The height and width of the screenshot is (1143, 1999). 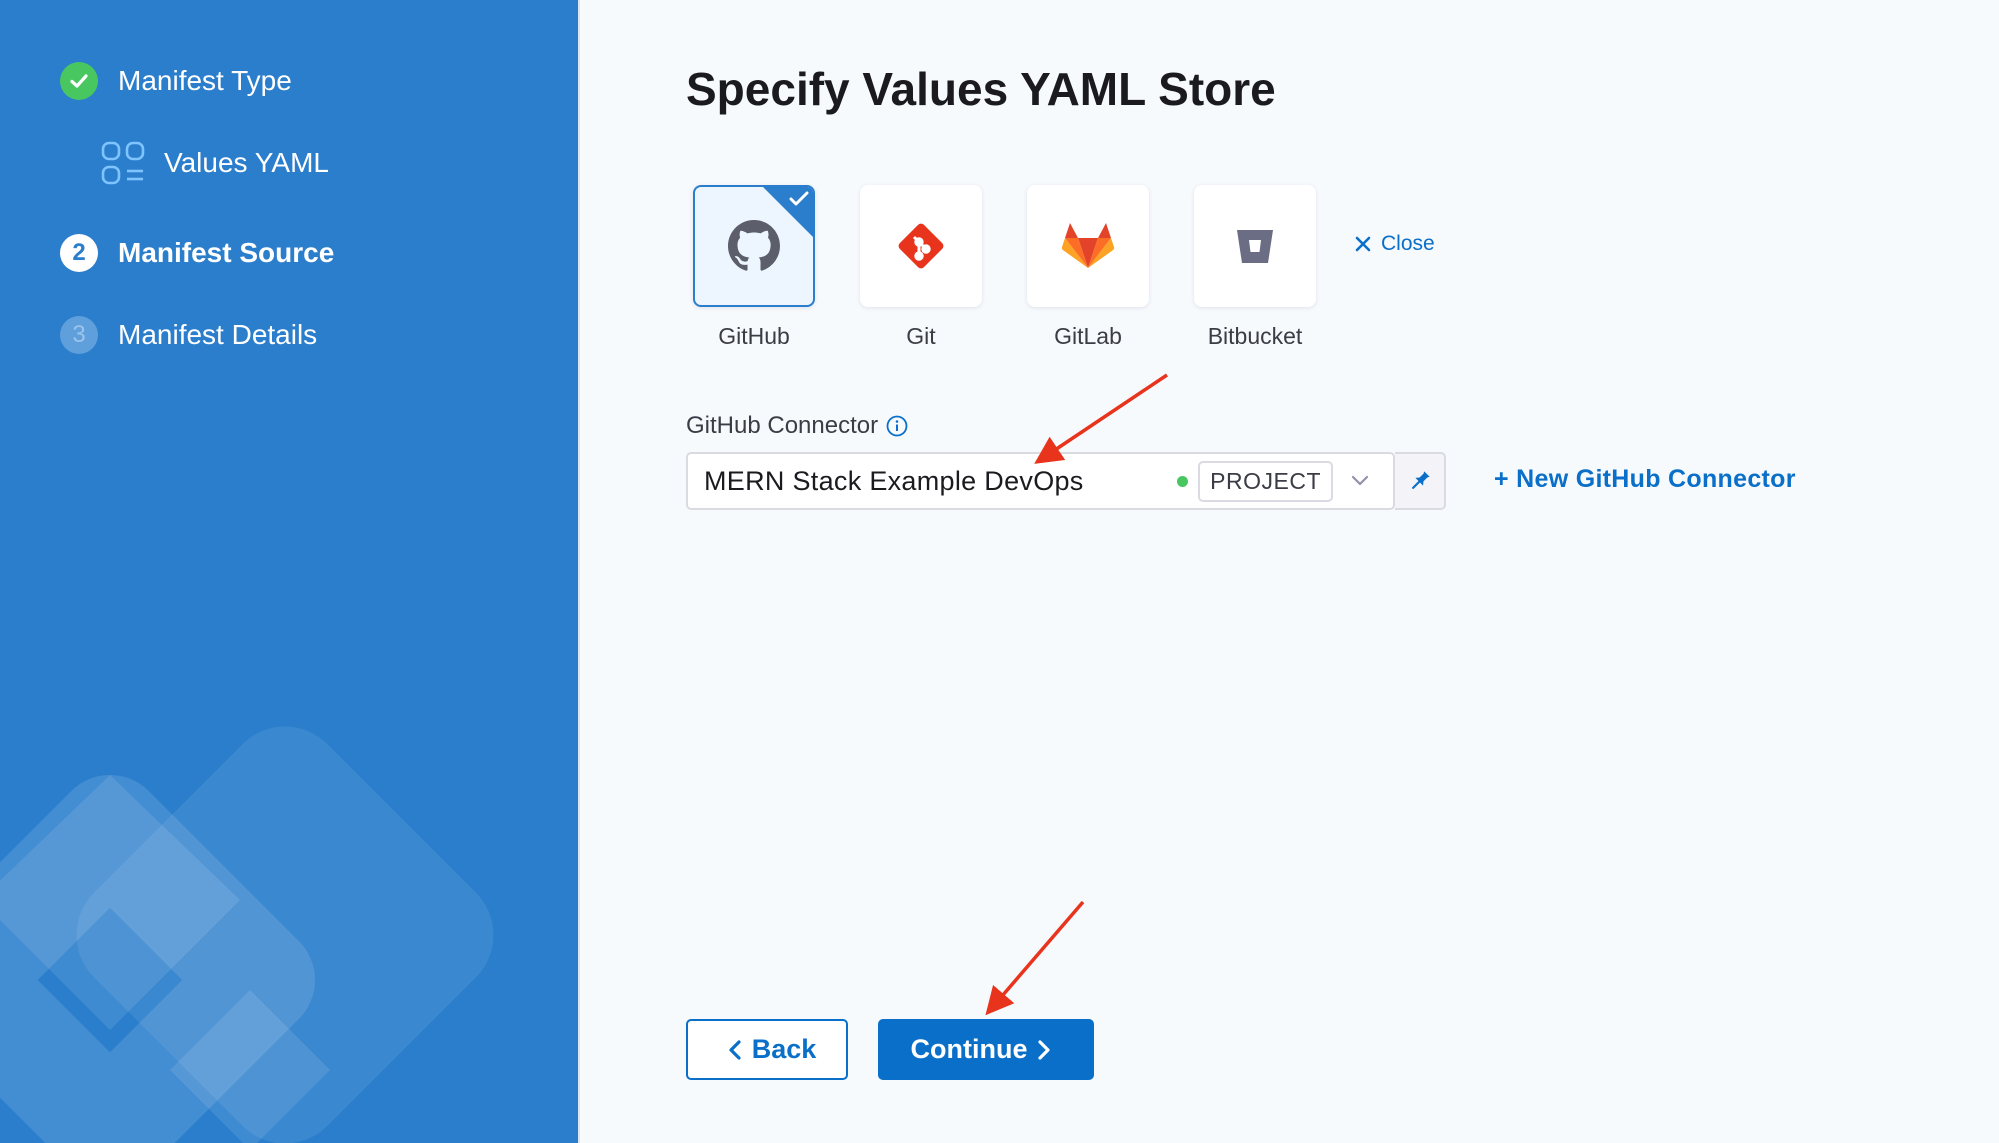 What do you see at coordinates (784, 1049) in the screenshot?
I see `back-label: Back` at bounding box center [784, 1049].